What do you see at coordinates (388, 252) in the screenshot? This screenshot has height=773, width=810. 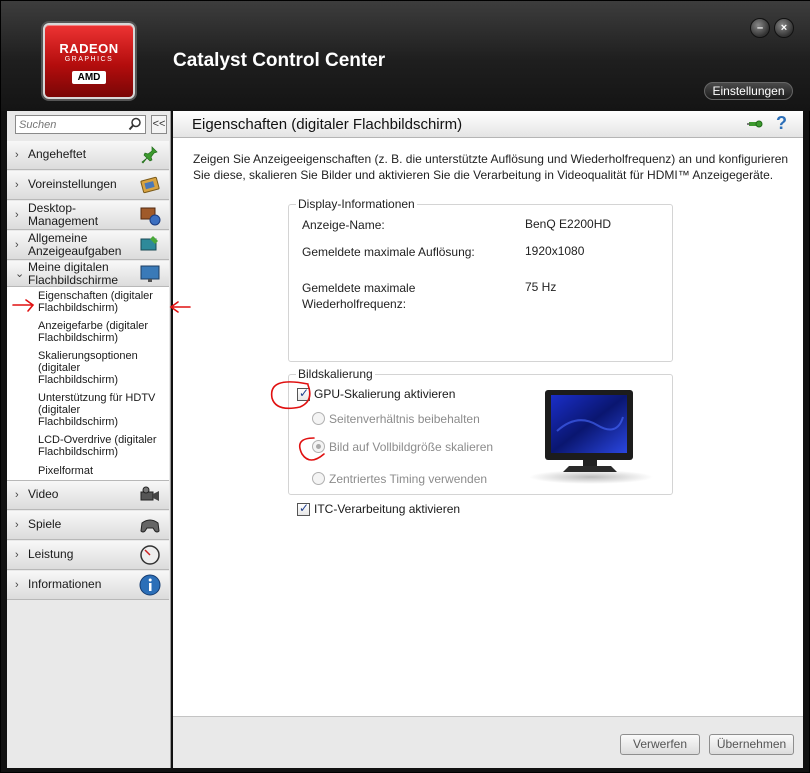 I see `max-resolution-label: Gemeldete maximale Auflösung:` at bounding box center [388, 252].